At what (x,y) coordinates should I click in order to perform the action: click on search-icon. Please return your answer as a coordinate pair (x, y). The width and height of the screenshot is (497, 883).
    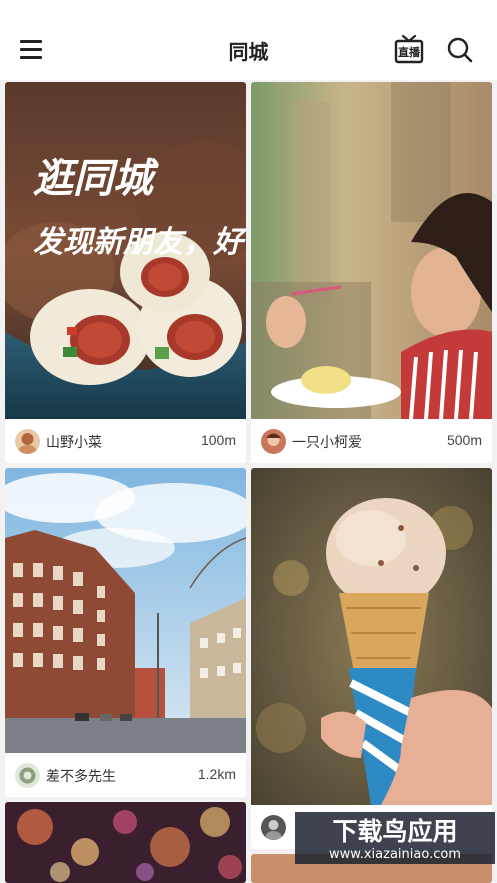
    Looking at the image, I should click on (460, 50).